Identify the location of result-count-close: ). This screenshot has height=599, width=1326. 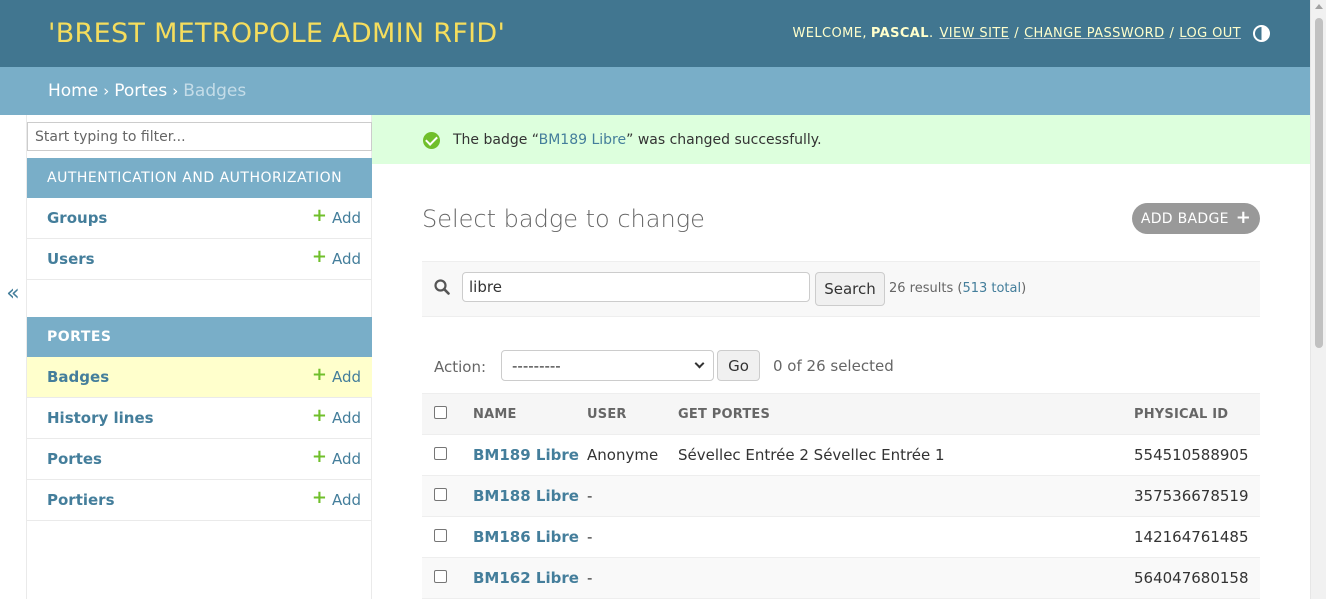
(1024, 288).